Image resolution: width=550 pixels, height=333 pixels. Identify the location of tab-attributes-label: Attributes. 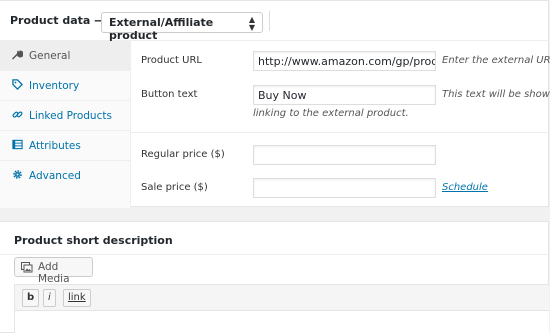
(55, 146).